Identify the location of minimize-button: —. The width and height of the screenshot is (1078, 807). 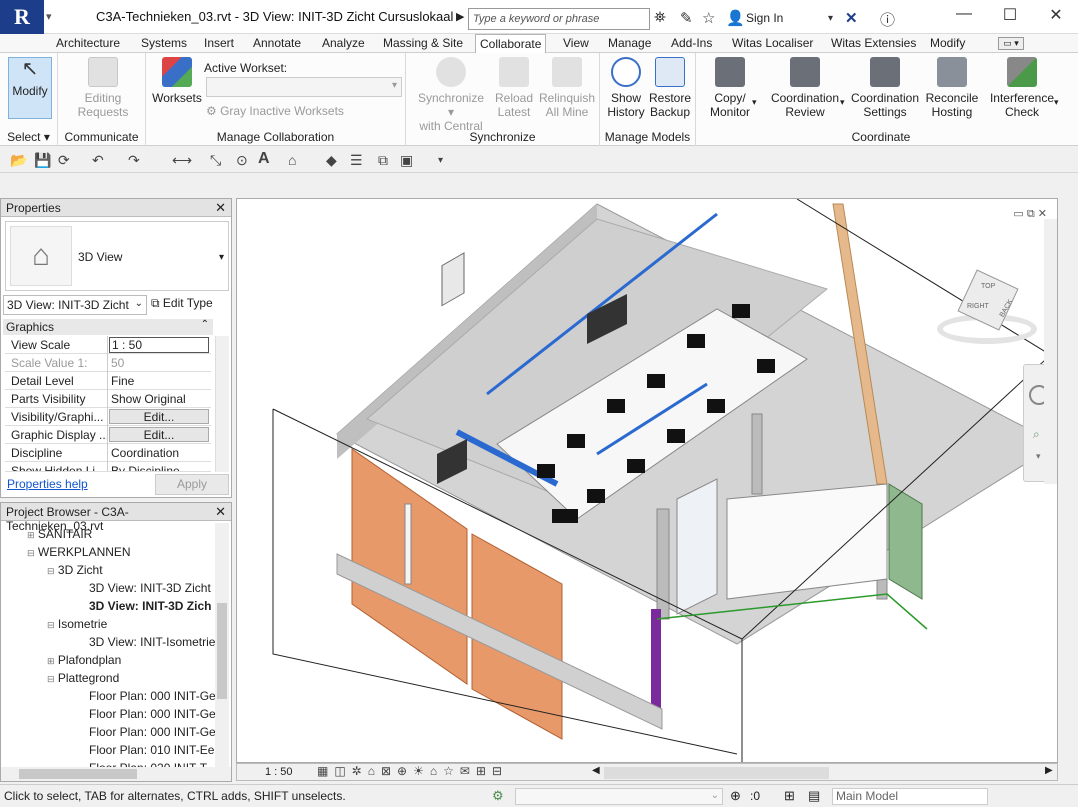
(964, 14).